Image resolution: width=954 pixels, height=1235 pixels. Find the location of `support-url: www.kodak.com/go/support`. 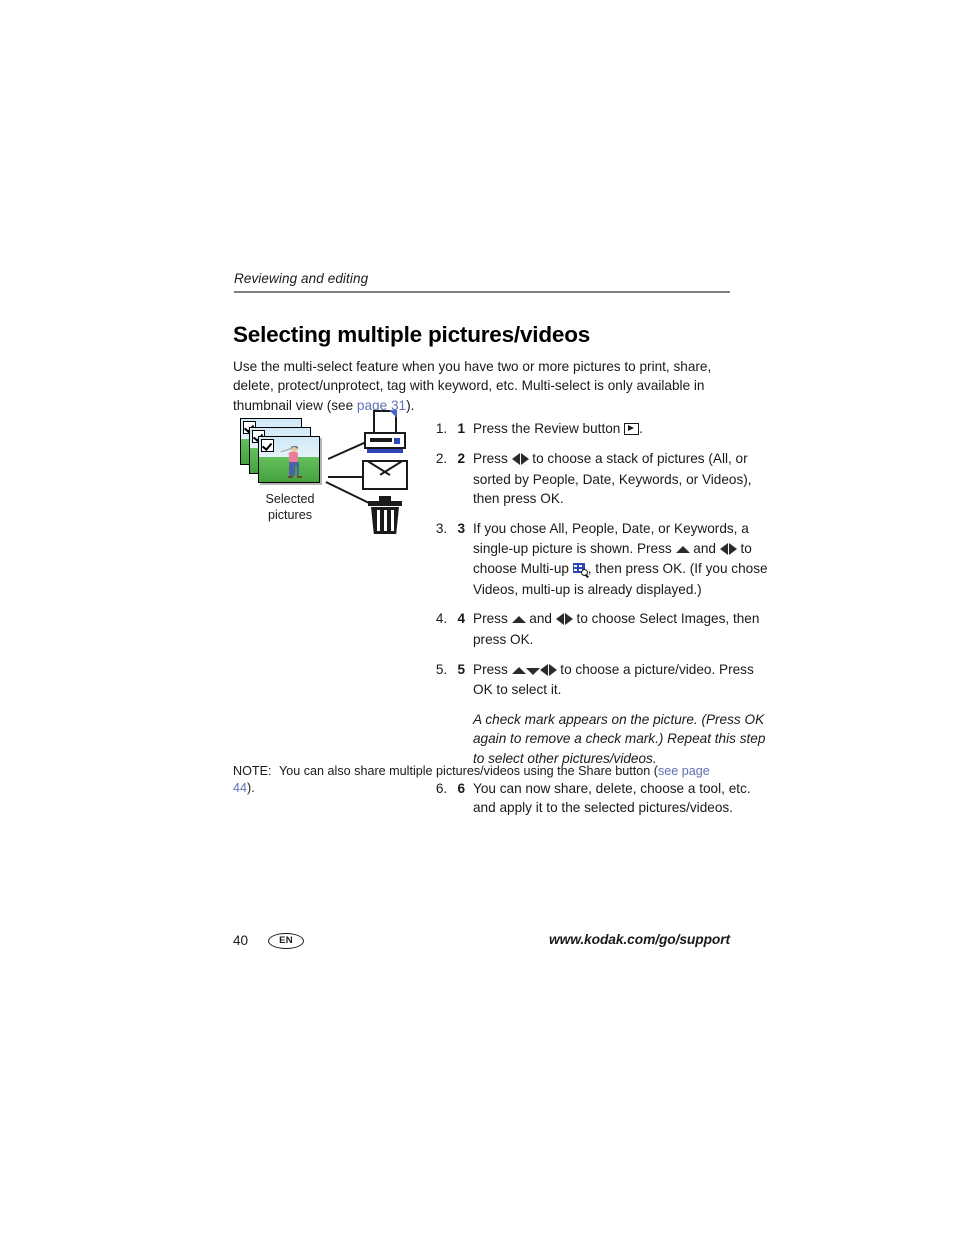

support-url: www.kodak.com/go/support is located at coordinates (639, 939).